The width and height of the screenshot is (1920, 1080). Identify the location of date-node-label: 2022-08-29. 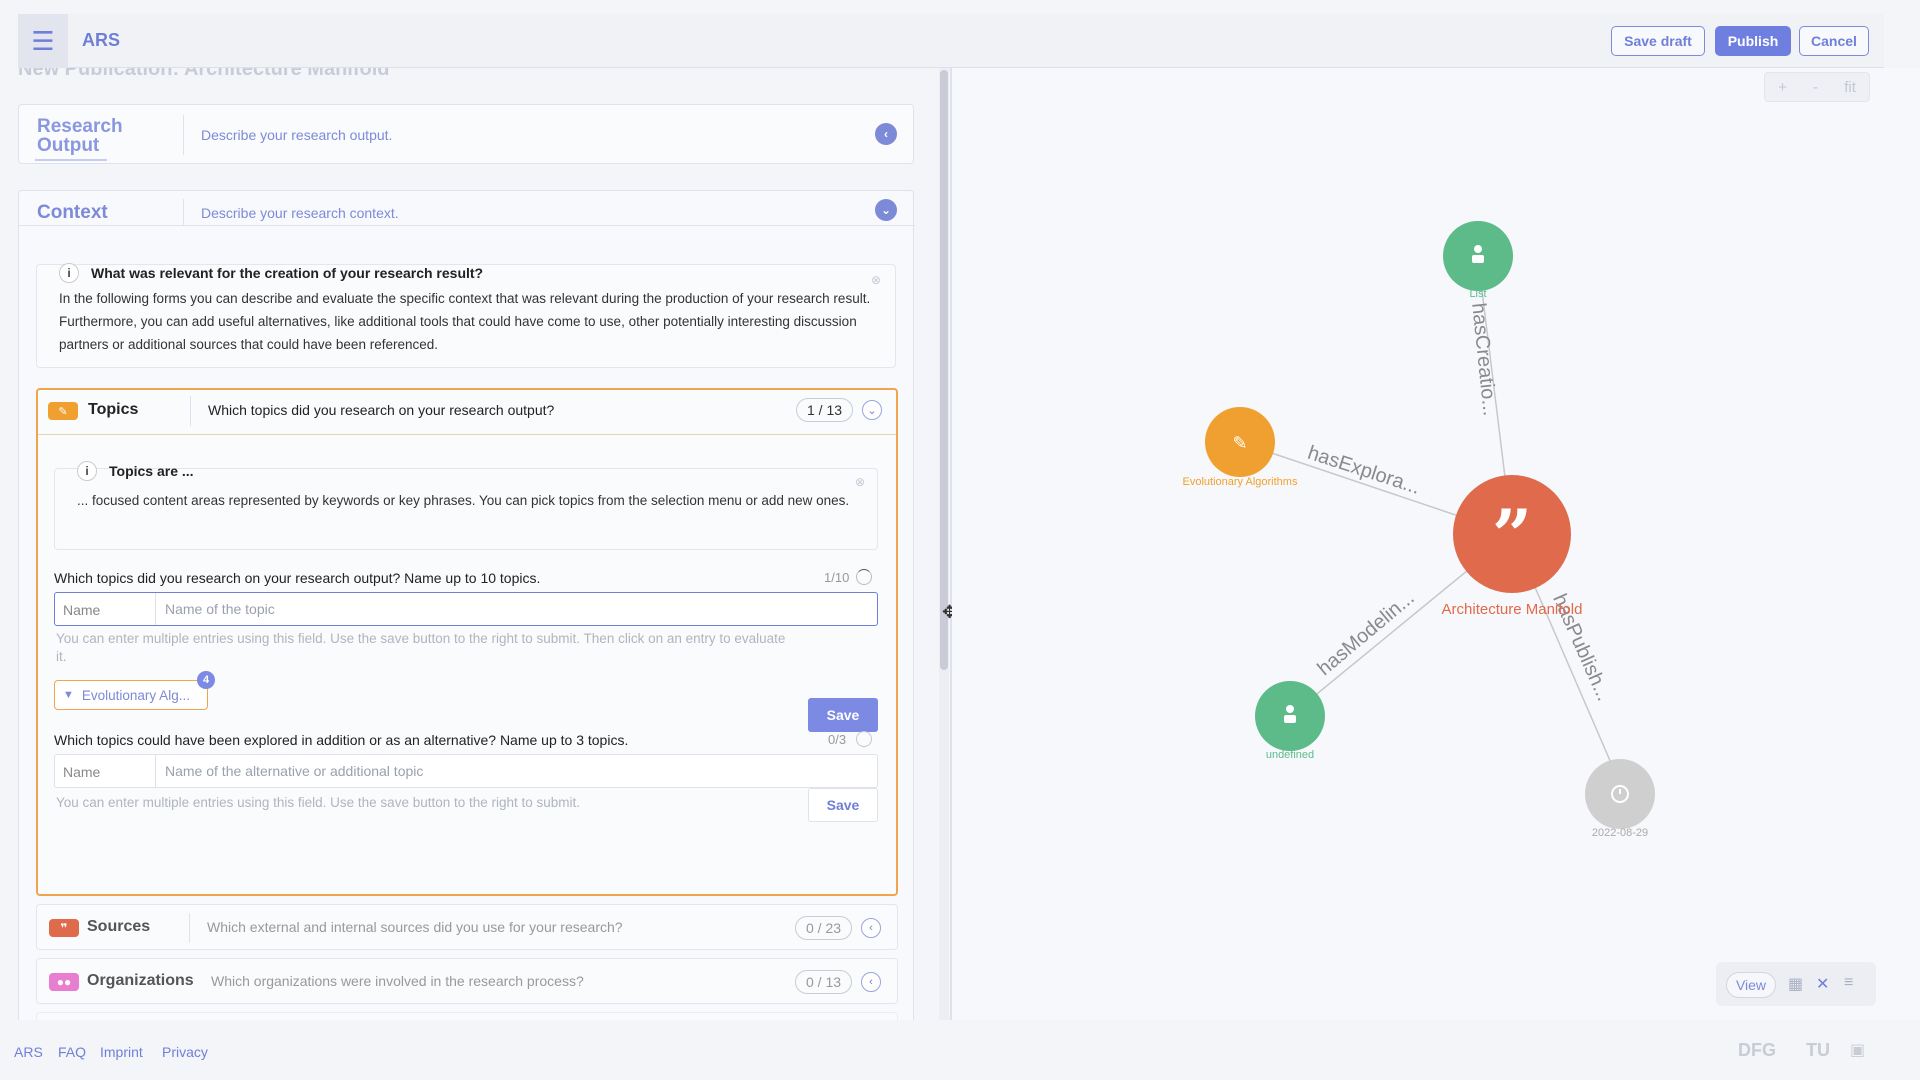
(1620, 833).